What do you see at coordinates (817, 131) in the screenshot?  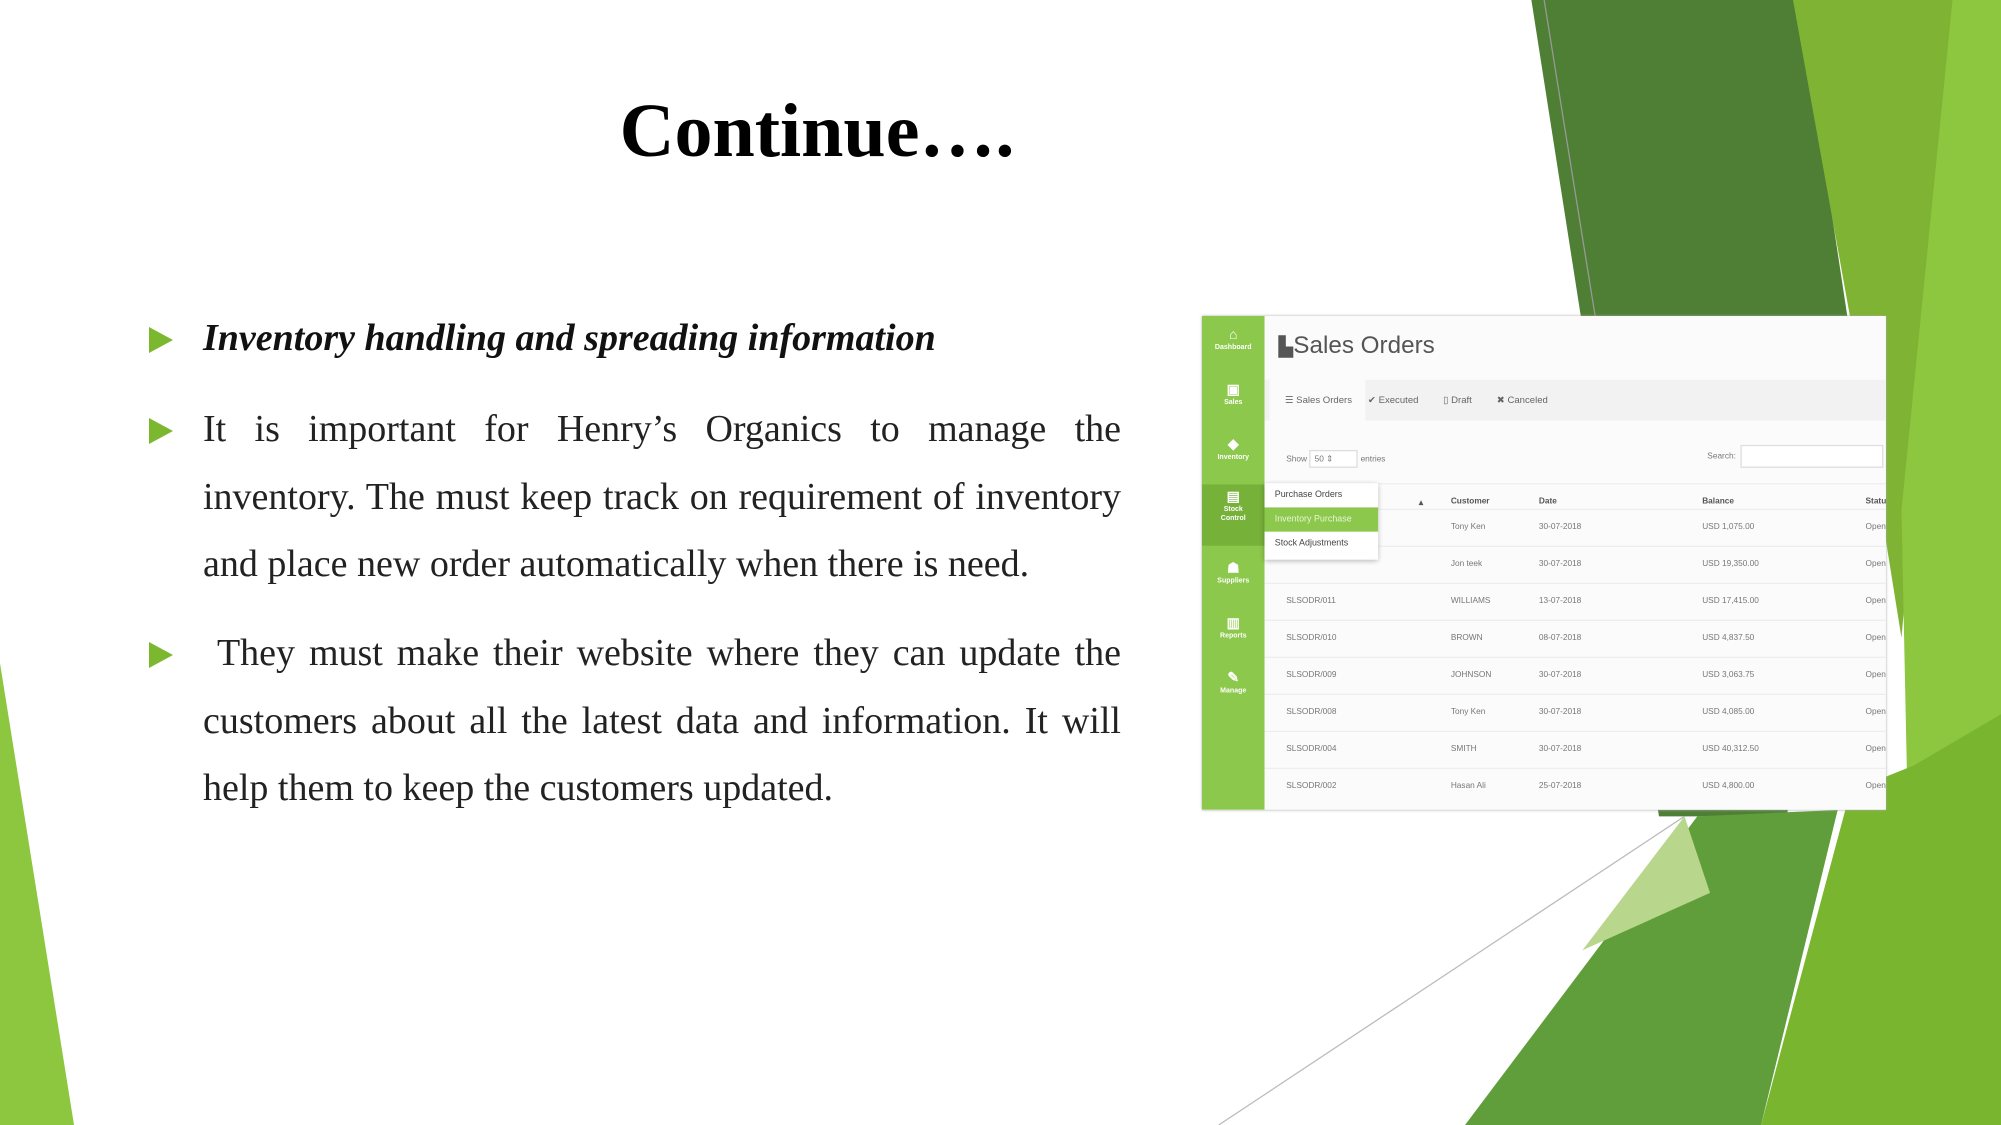 I see `slide-title: Continue….` at bounding box center [817, 131].